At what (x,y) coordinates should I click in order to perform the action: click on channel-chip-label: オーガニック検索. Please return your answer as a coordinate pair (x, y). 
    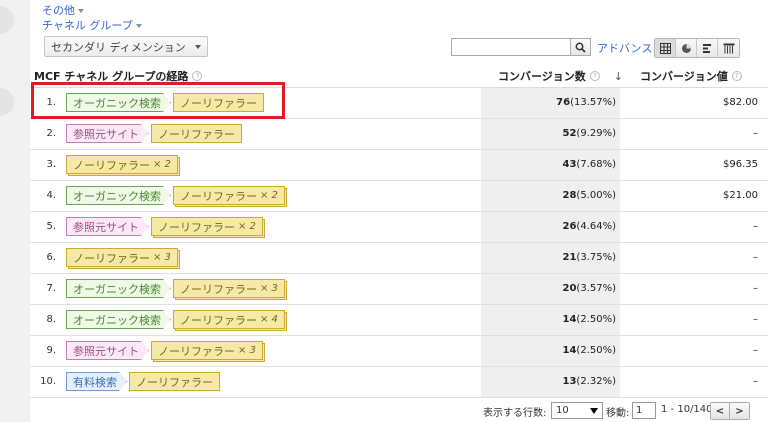
    Looking at the image, I should click on (117, 289).